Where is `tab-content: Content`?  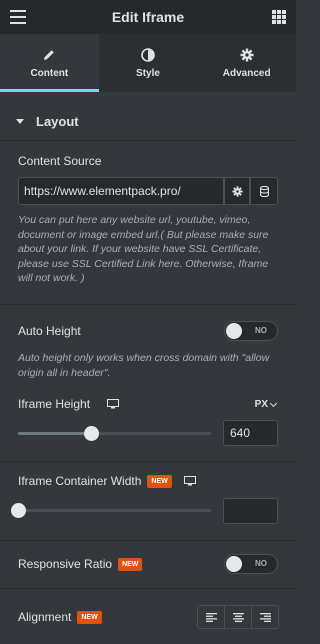 tab-content: Content is located at coordinates (49, 63).